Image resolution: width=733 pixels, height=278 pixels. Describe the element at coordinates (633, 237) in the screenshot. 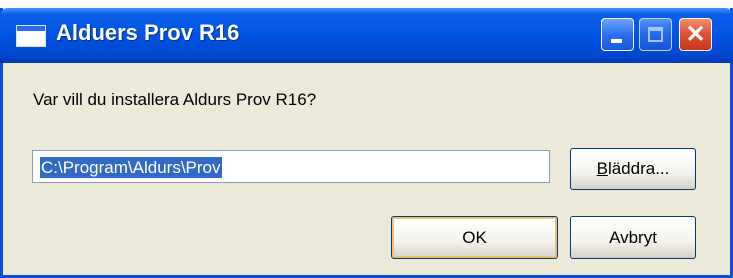

I see `cancel-button: Avbryt` at that location.